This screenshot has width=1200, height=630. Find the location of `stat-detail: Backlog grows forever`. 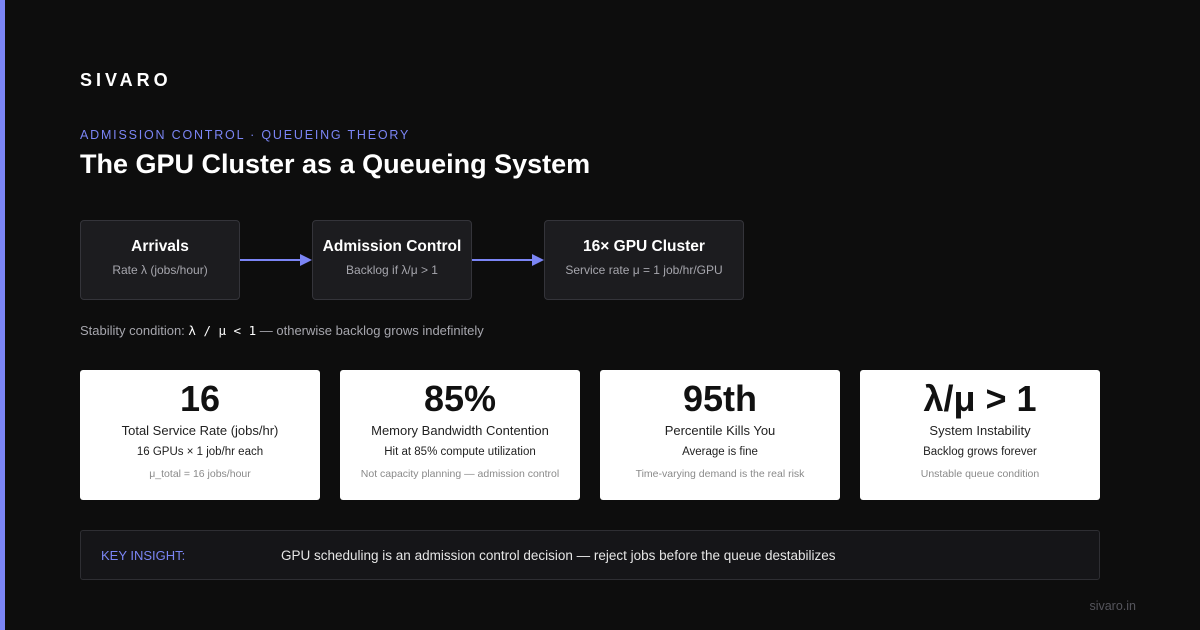

stat-detail: Backlog grows forever is located at coordinates (980, 452).